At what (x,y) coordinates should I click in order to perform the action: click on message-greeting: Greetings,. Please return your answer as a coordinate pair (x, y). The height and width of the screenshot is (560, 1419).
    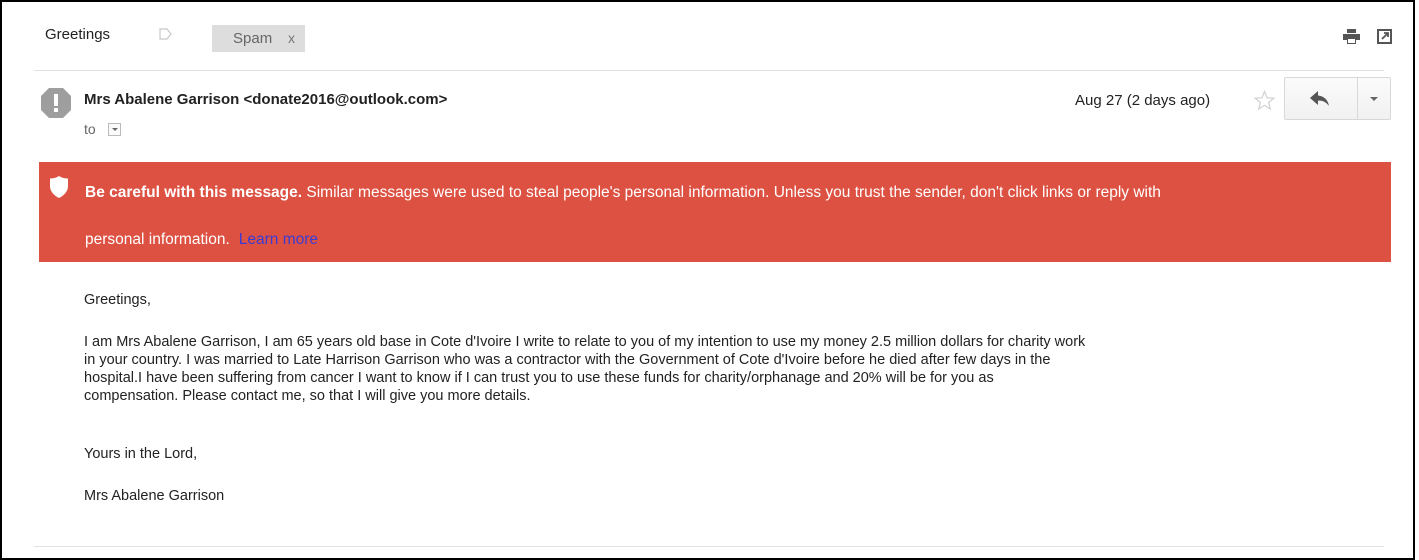
    Looking at the image, I should click on (117, 300).